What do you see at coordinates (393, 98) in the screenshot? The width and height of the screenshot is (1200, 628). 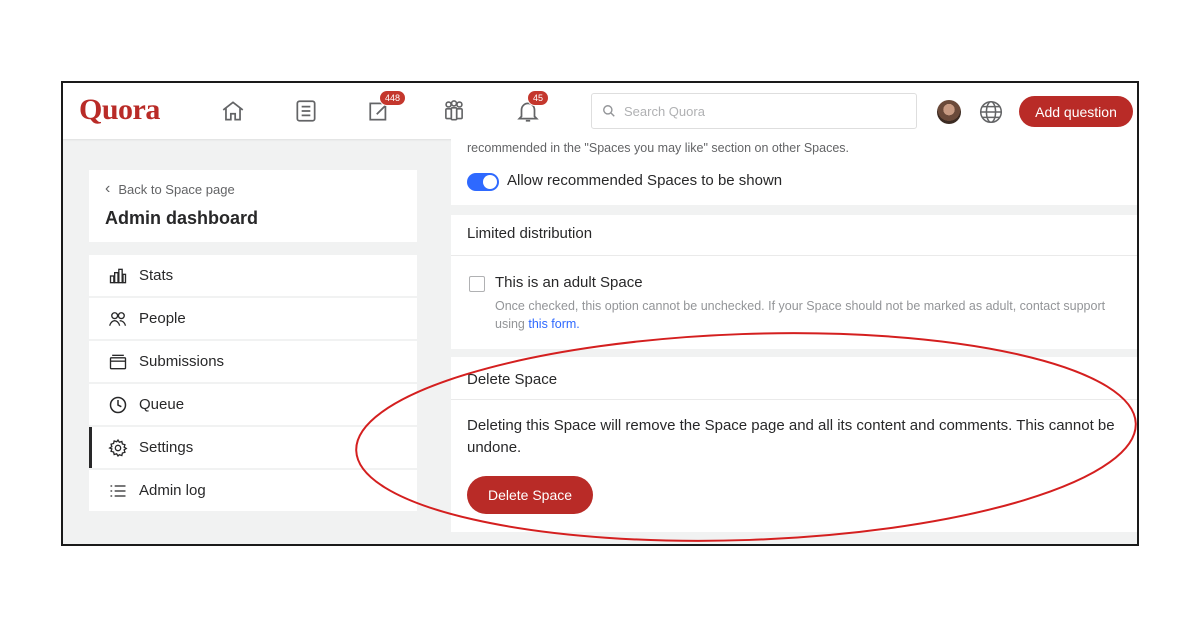 I see `answer-count-badge: 448` at bounding box center [393, 98].